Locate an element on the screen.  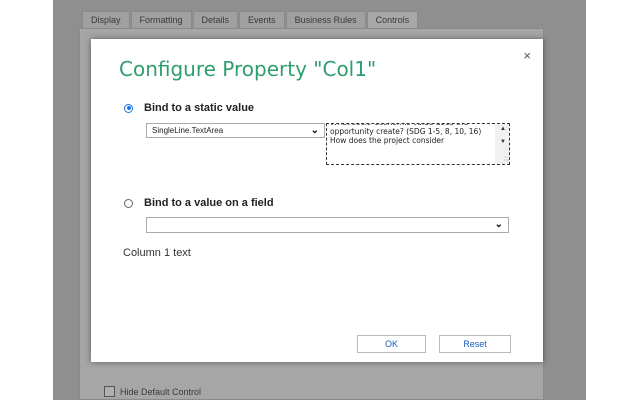
tab-details: Details is located at coordinates (215, 19).